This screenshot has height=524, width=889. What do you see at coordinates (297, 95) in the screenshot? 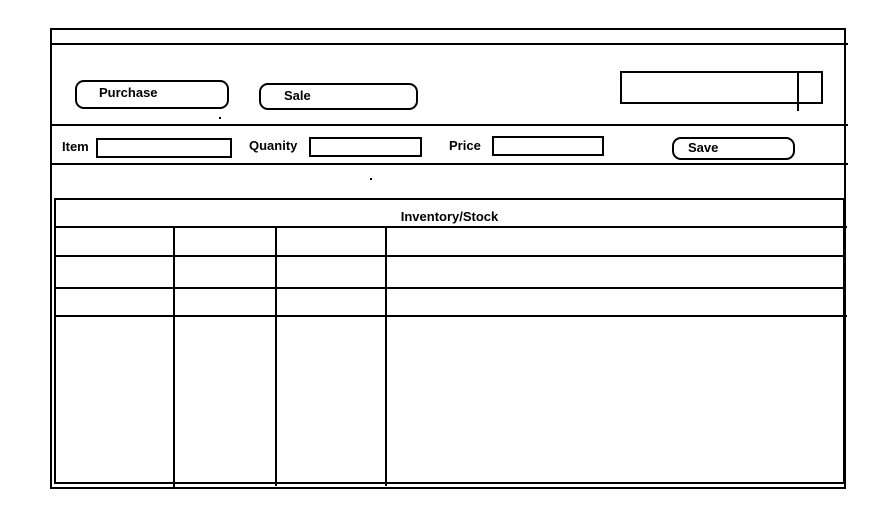
I see `sale-button-label: Sale` at bounding box center [297, 95].